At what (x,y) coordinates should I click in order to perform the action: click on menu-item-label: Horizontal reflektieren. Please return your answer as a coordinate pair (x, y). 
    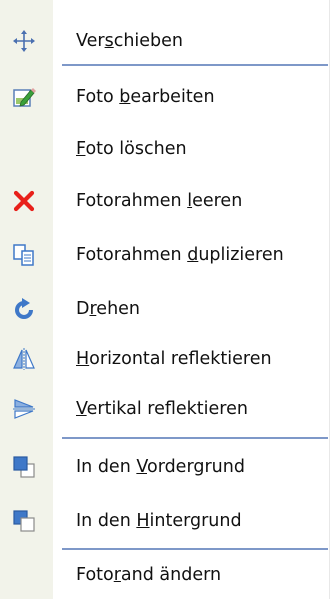
    Looking at the image, I should click on (174, 359).